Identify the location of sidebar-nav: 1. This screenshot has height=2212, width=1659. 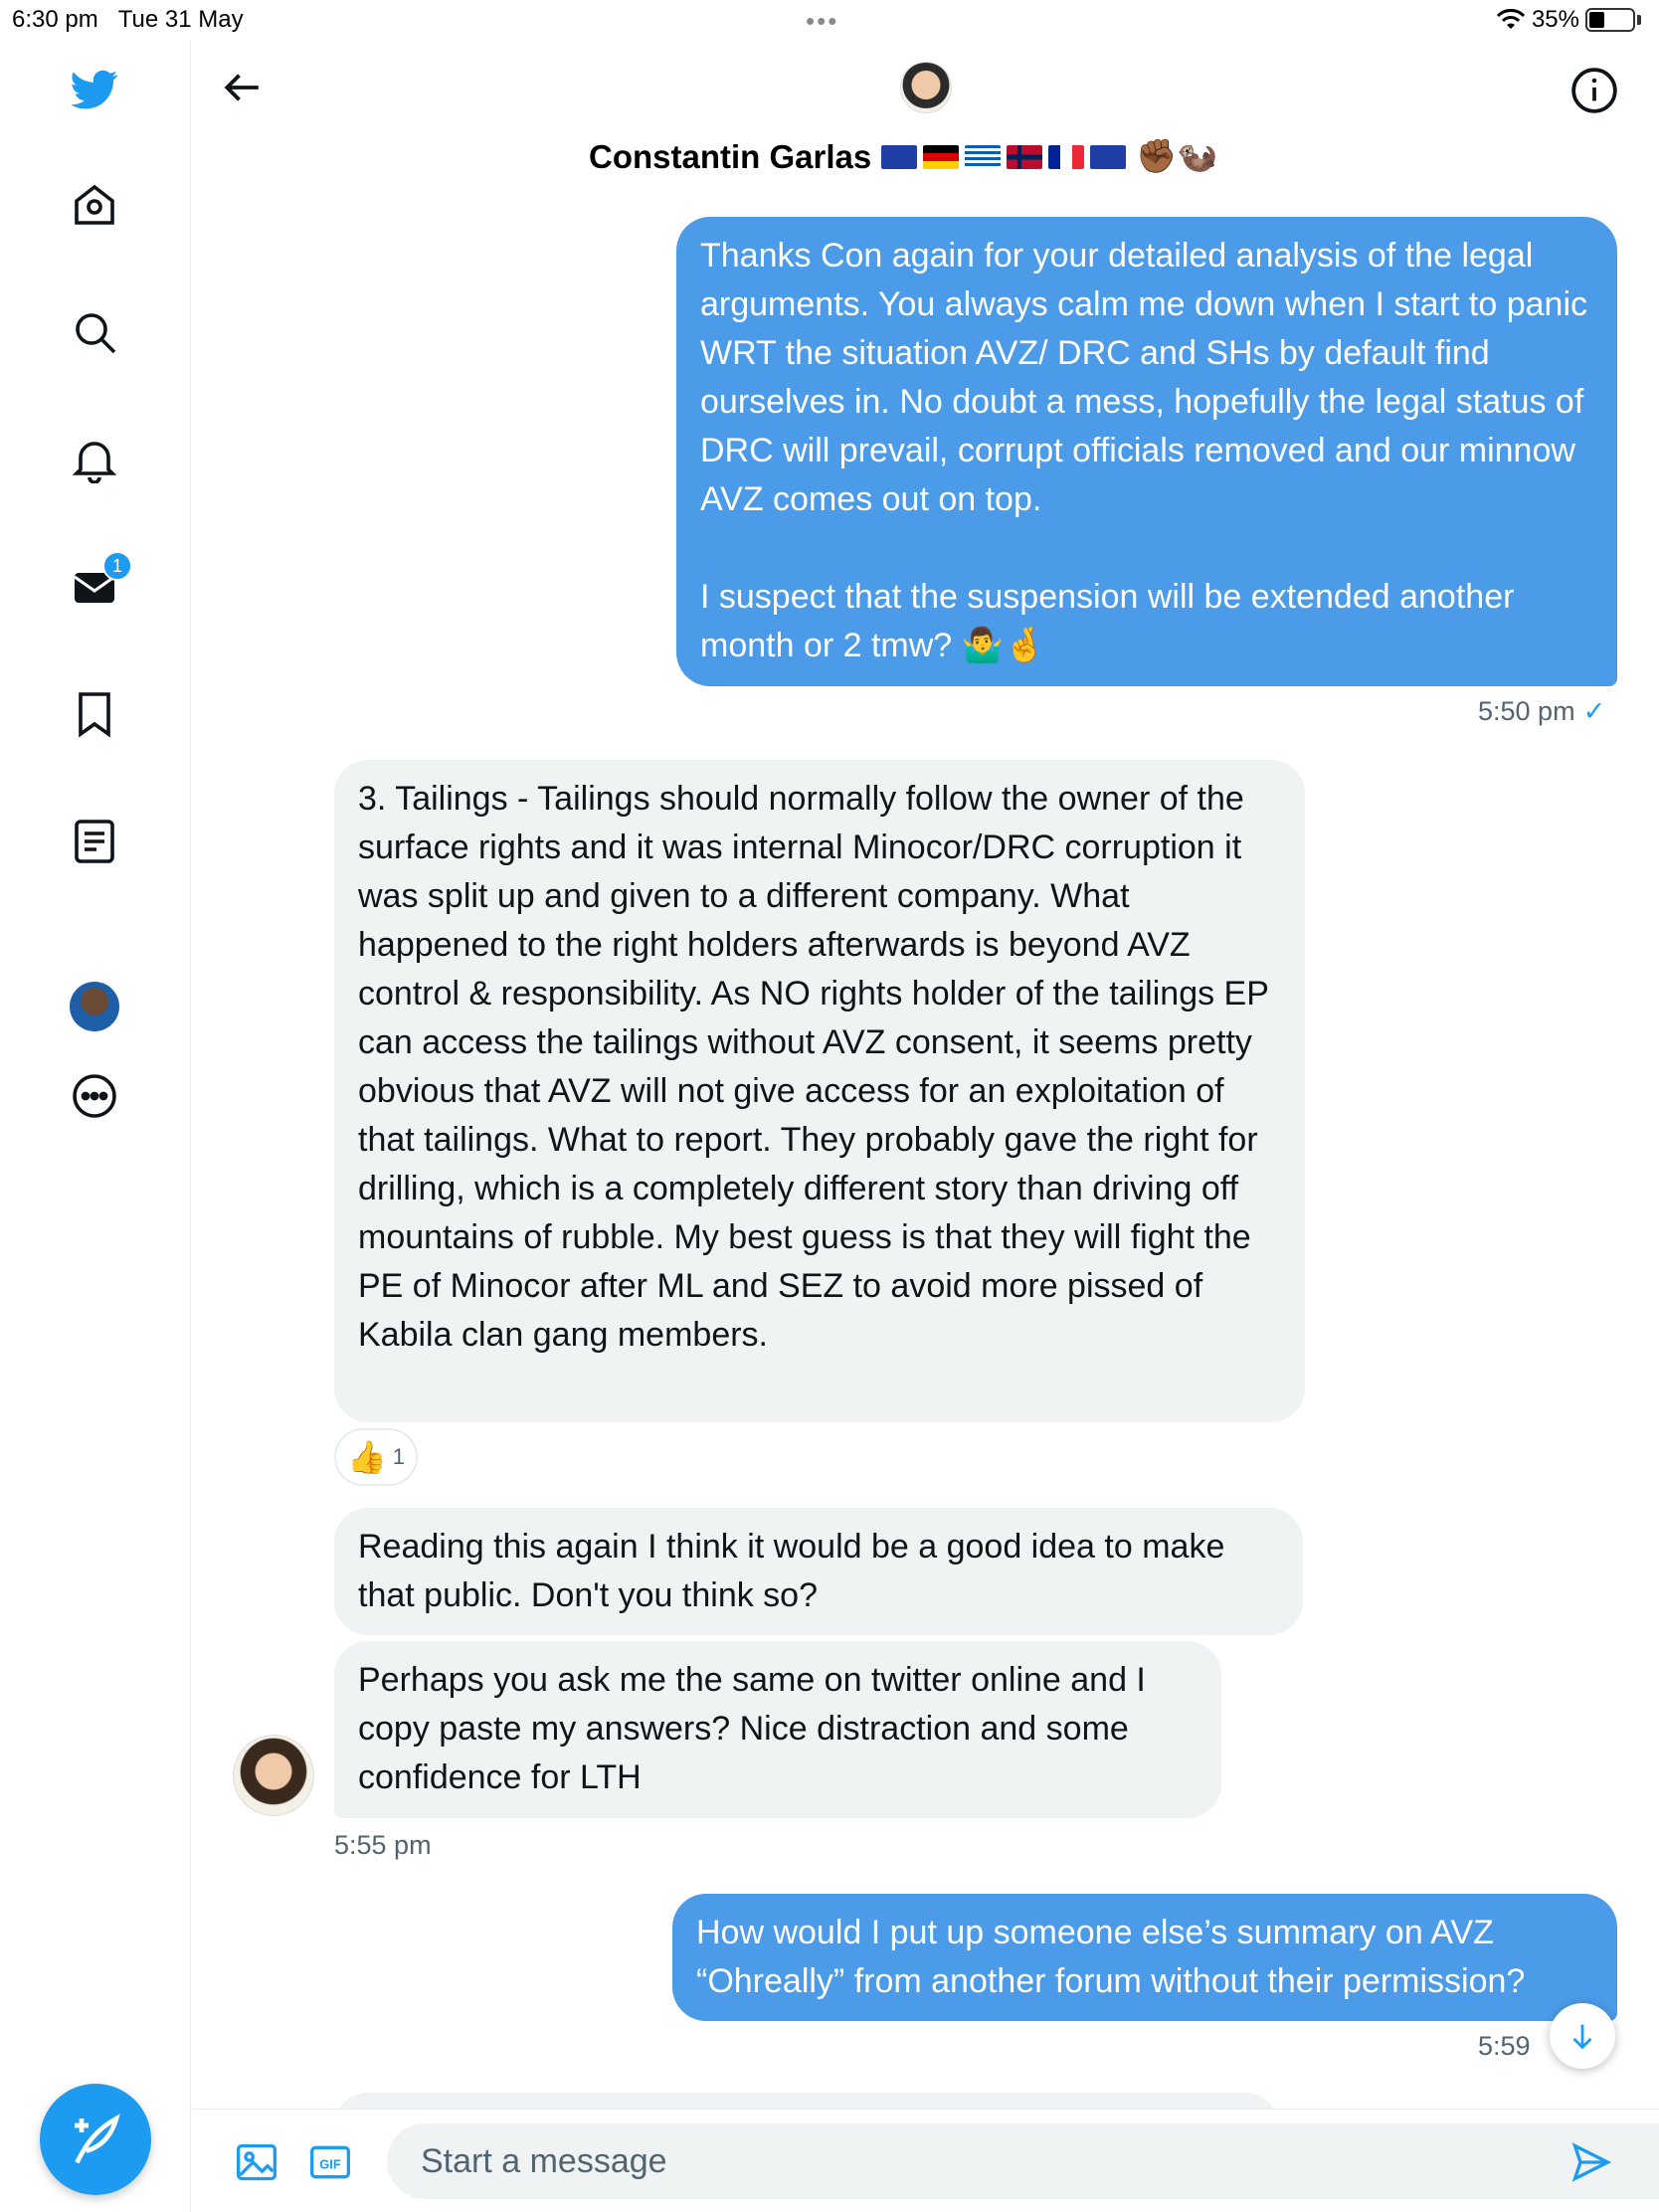
(95, 1126).